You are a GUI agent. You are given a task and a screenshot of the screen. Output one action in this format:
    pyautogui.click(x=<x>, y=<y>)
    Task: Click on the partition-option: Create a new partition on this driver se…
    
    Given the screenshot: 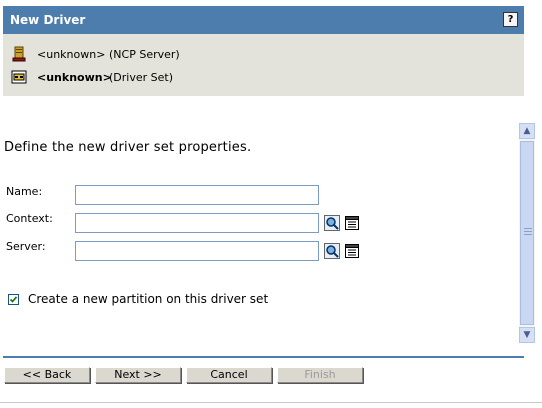 What is the action you would take?
    pyautogui.click(x=138, y=299)
    